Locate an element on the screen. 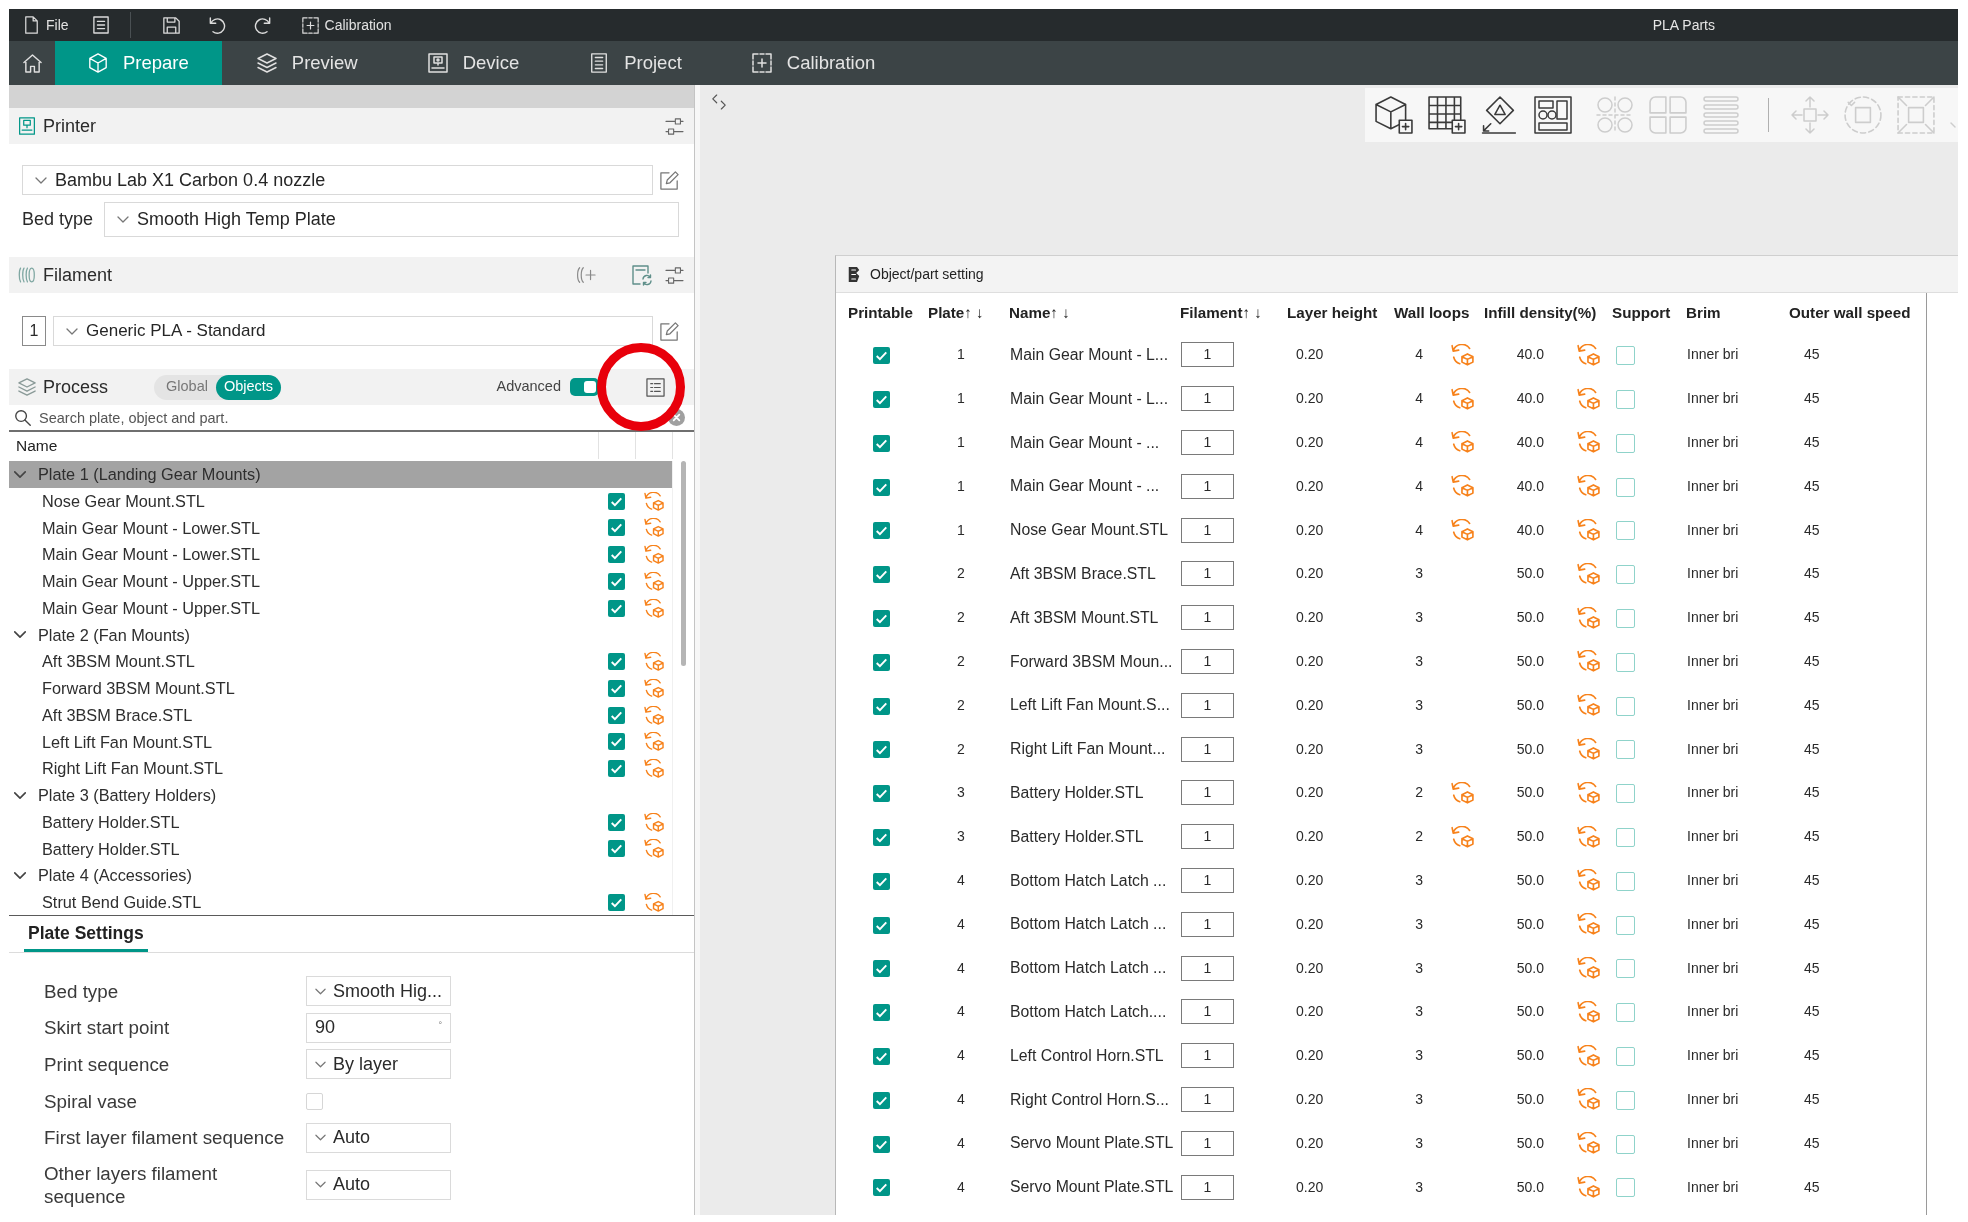  menu-icon is located at coordinates (100, 25).